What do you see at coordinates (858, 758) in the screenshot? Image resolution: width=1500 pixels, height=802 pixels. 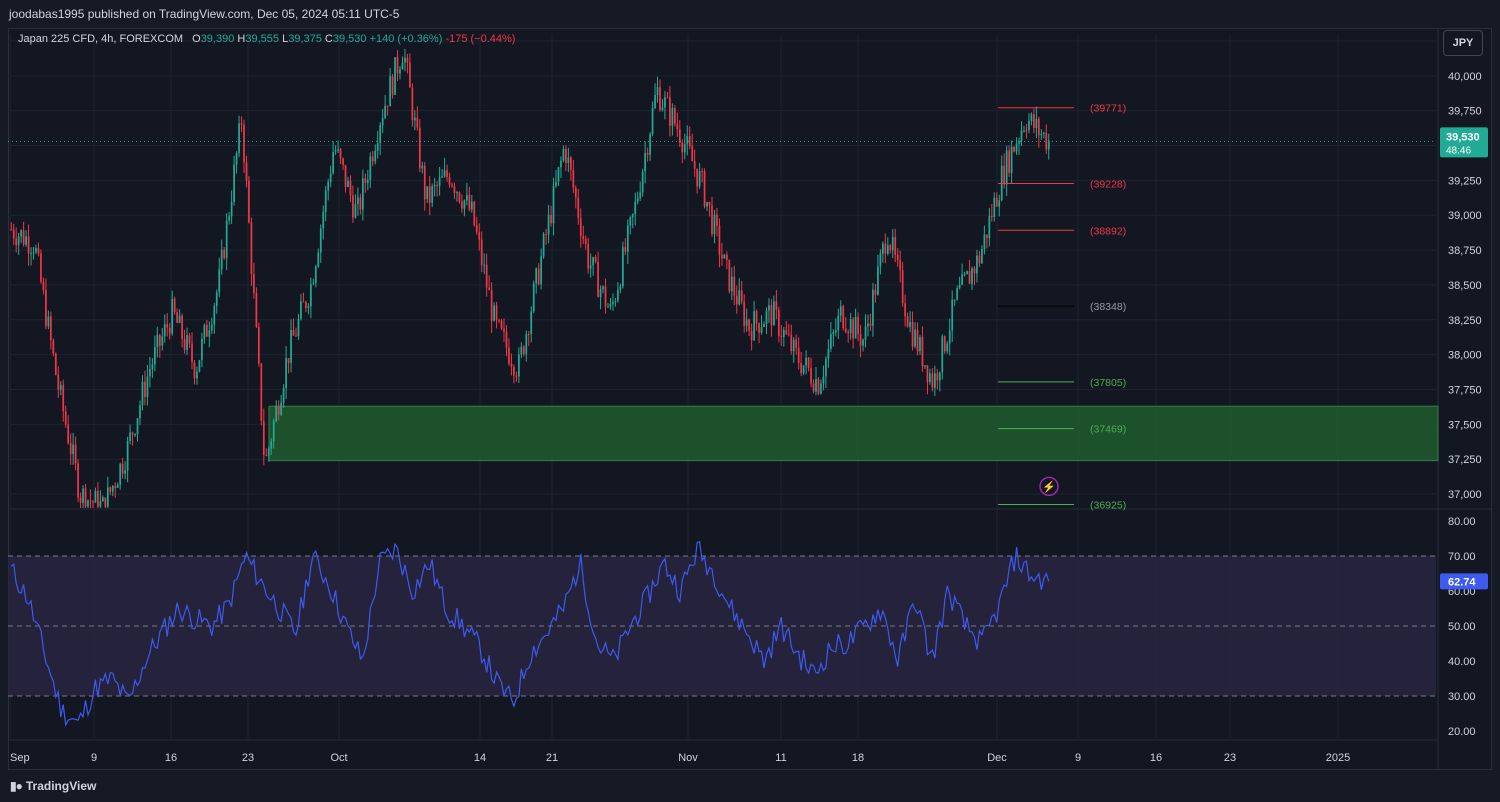 I see `time-tick-label: 18` at bounding box center [858, 758].